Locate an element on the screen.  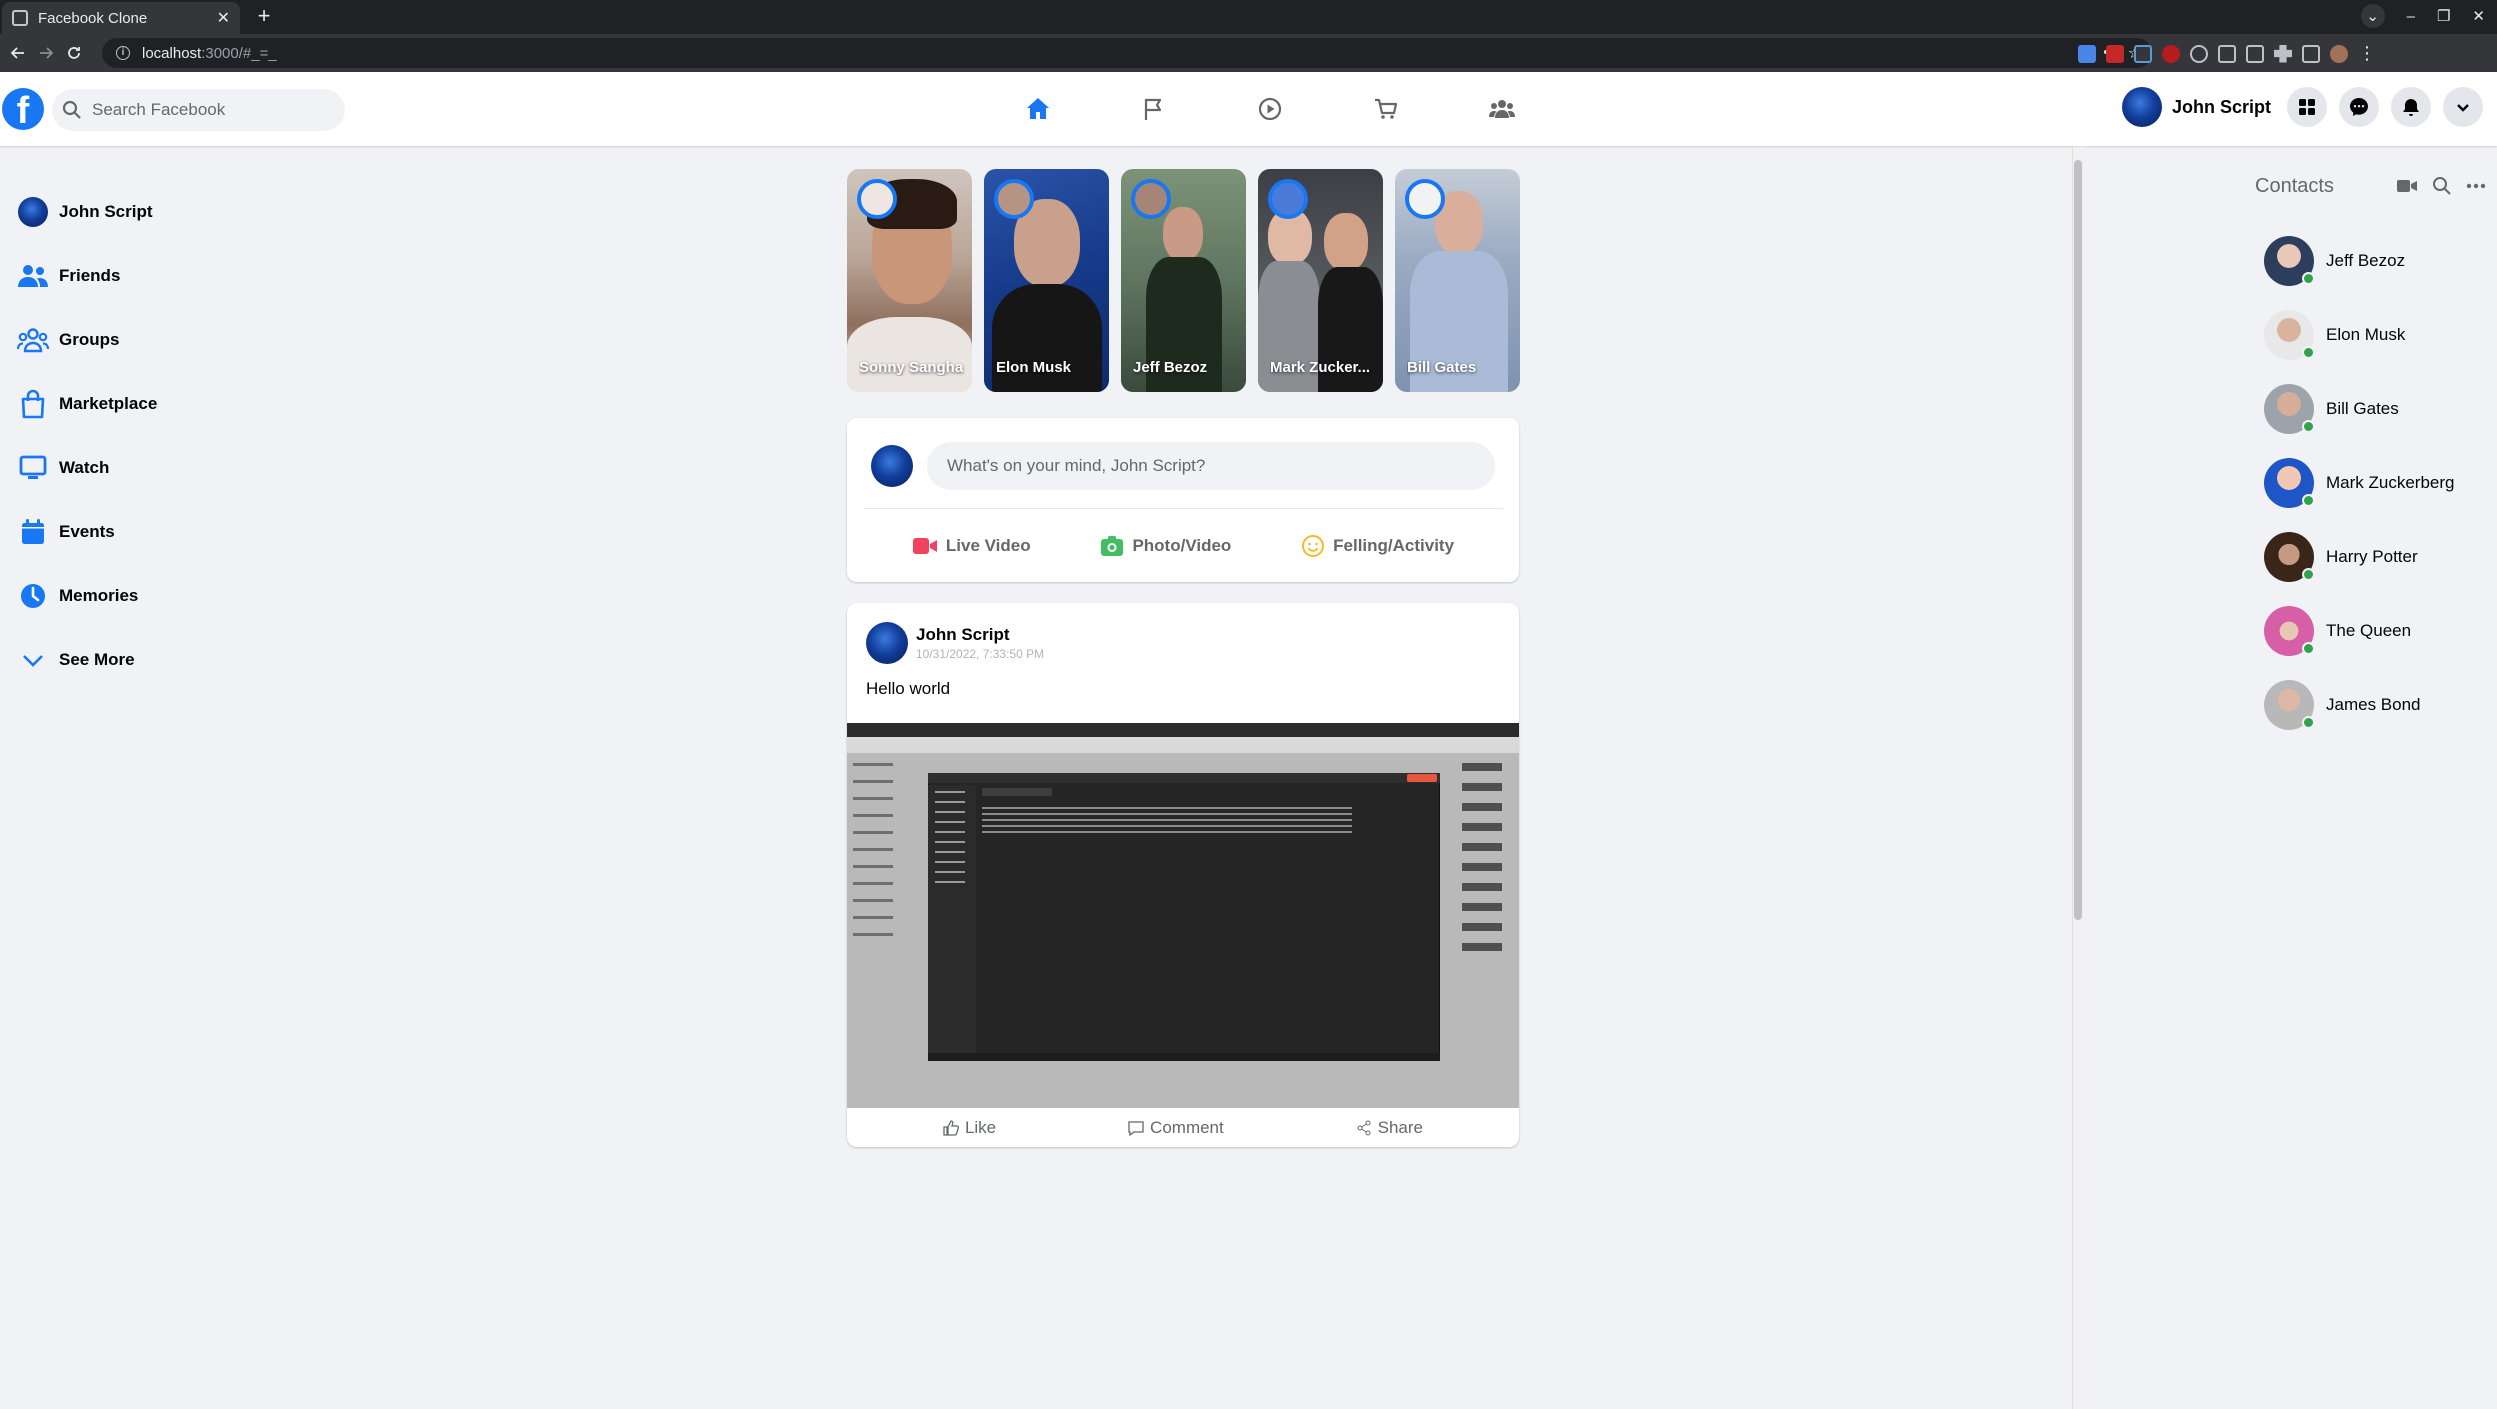
side-panel-icon is located at coordinates (2311, 53).